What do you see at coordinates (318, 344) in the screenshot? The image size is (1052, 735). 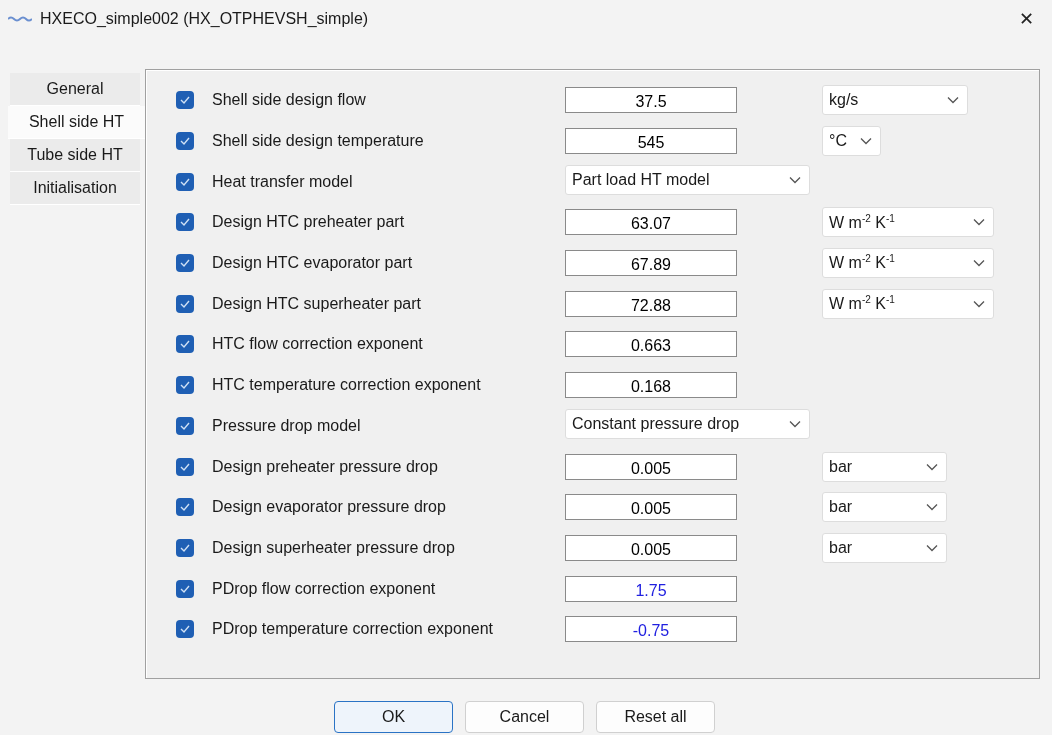 I see `parameter-label: HTC flow correction exponent` at bounding box center [318, 344].